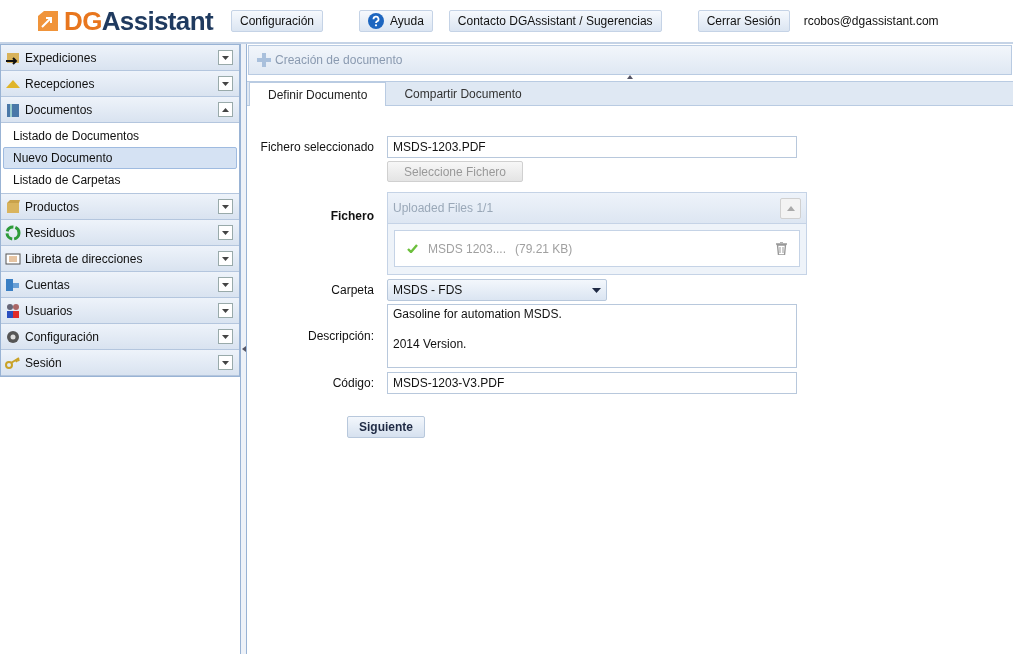 The height and width of the screenshot is (654, 1013). Describe the element at coordinates (277, 21) in the screenshot. I see `header-button: Configuración` at that location.